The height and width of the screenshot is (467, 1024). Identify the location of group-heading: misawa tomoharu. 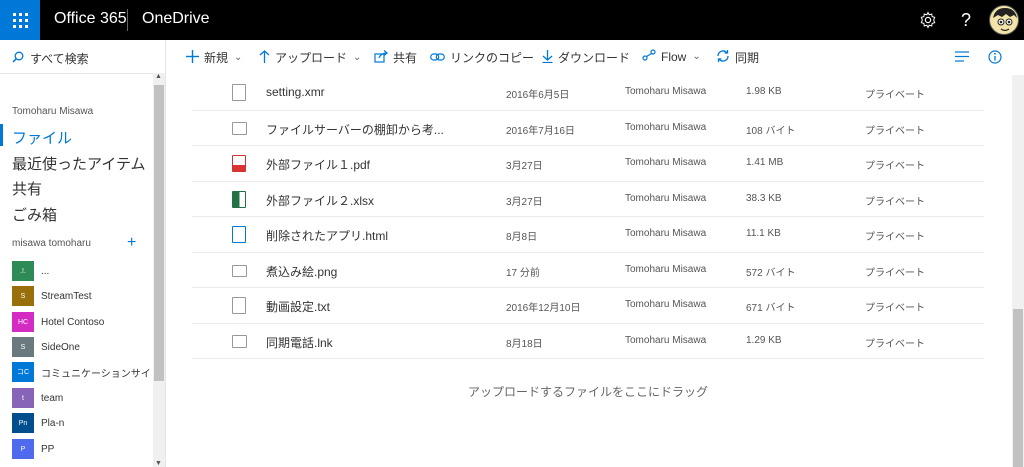
(51, 243).